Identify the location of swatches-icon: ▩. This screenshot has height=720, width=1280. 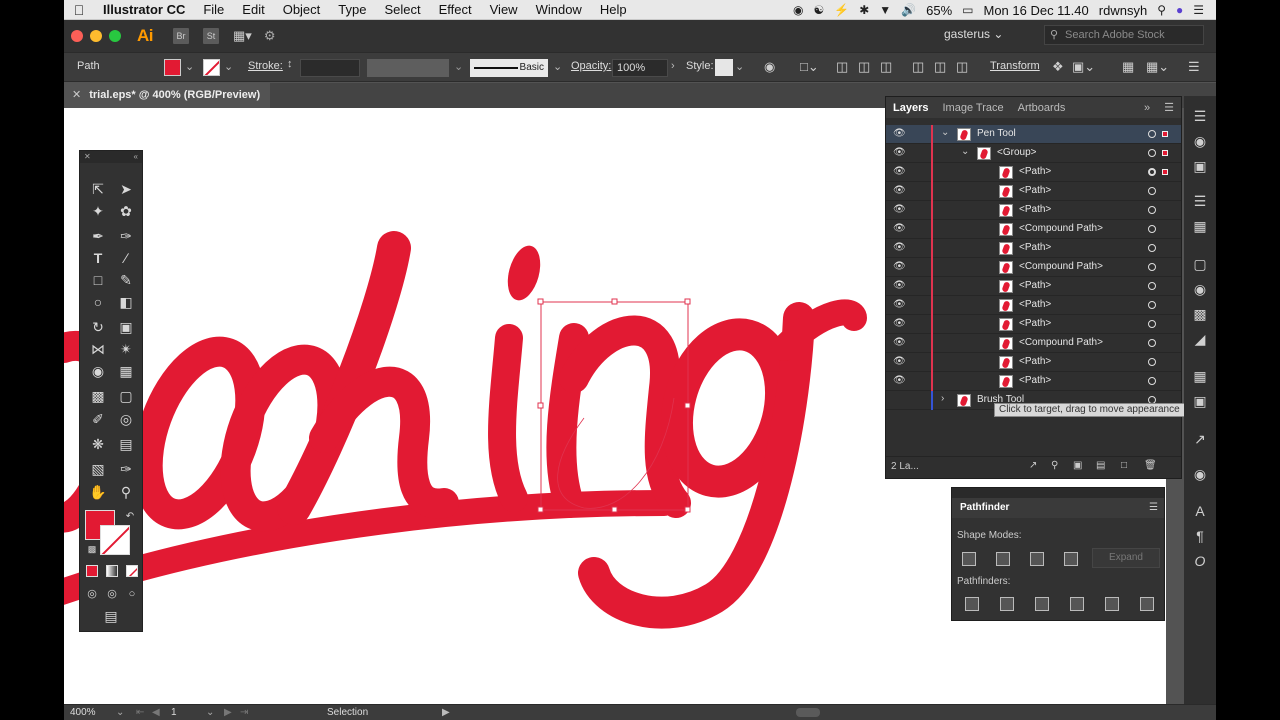
(1200, 314).